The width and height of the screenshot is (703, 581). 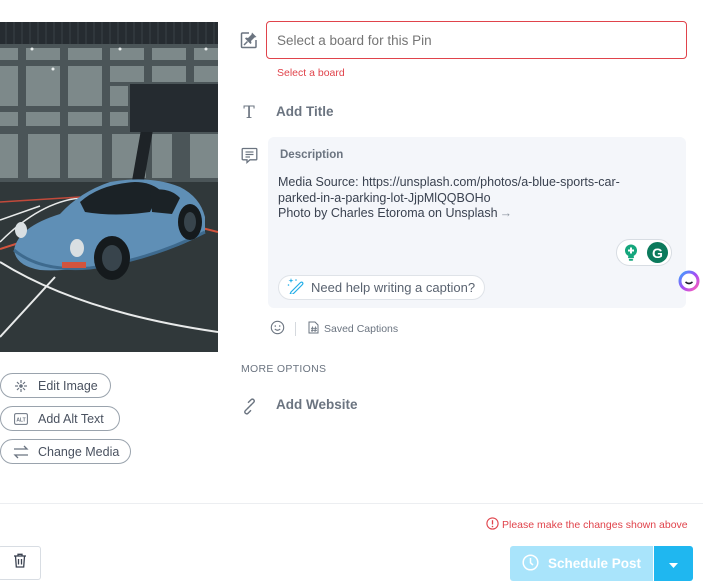 I want to click on caption-help-button: Need help writing a caption?, so click(x=381, y=287).